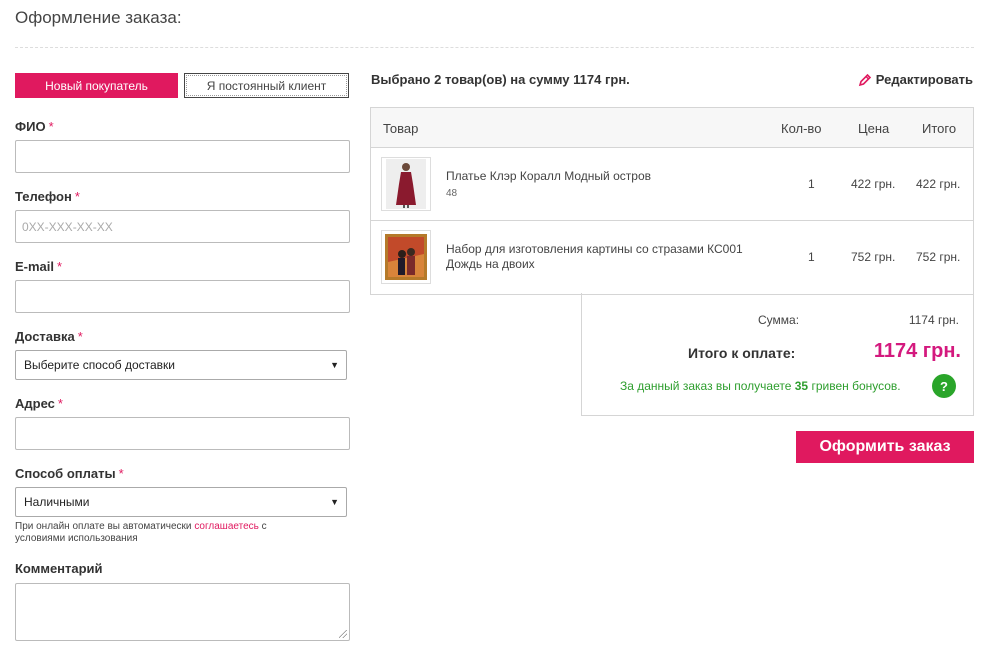  Describe the element at coordinates (43, 196) in the screenshot. I see `phone-label-text: Телефон` at that location.